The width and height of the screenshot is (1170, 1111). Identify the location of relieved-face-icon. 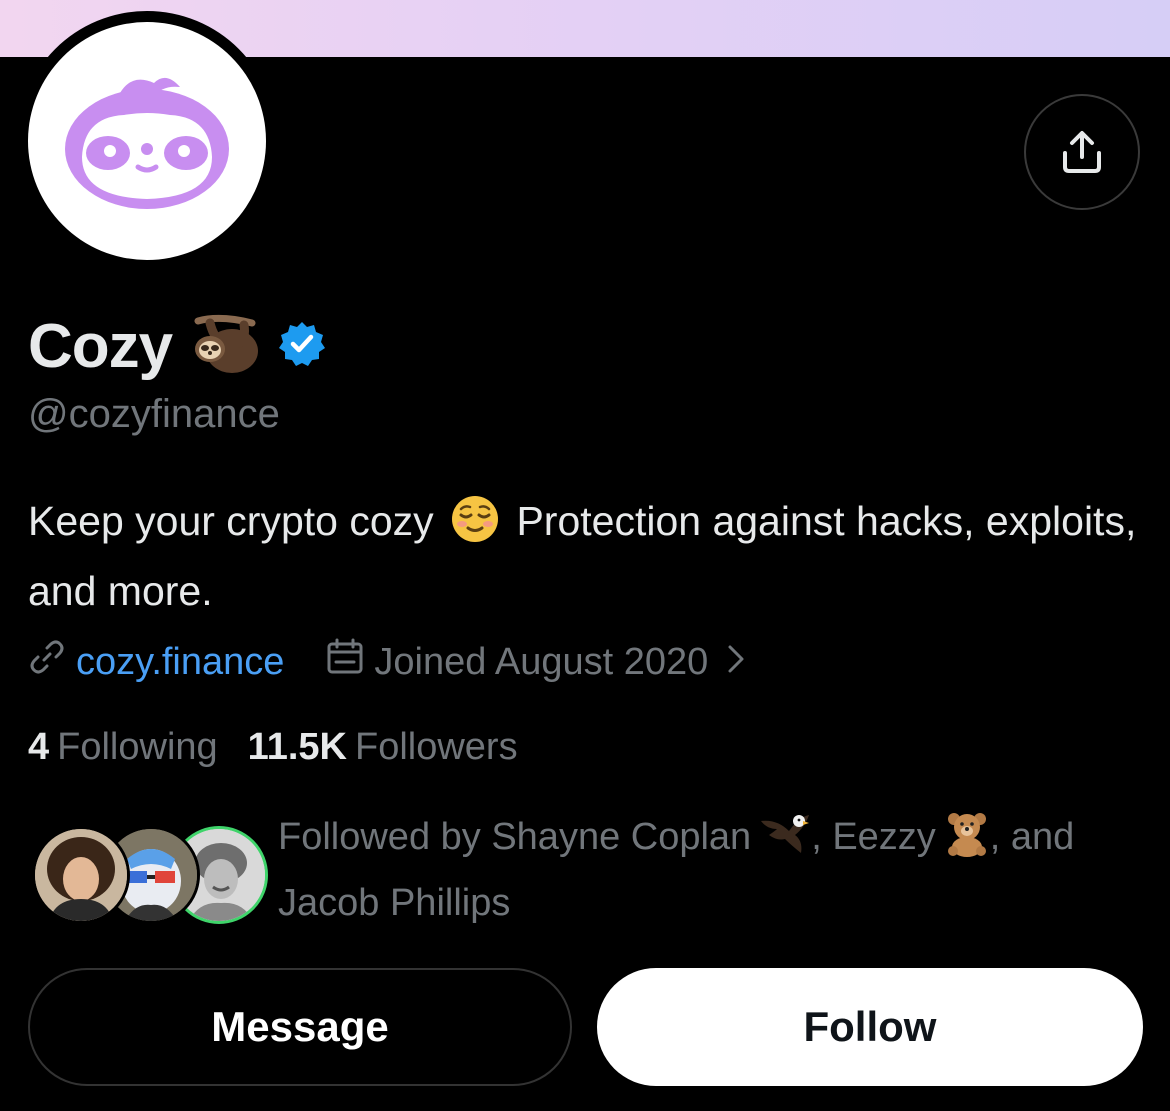
(475, 527).